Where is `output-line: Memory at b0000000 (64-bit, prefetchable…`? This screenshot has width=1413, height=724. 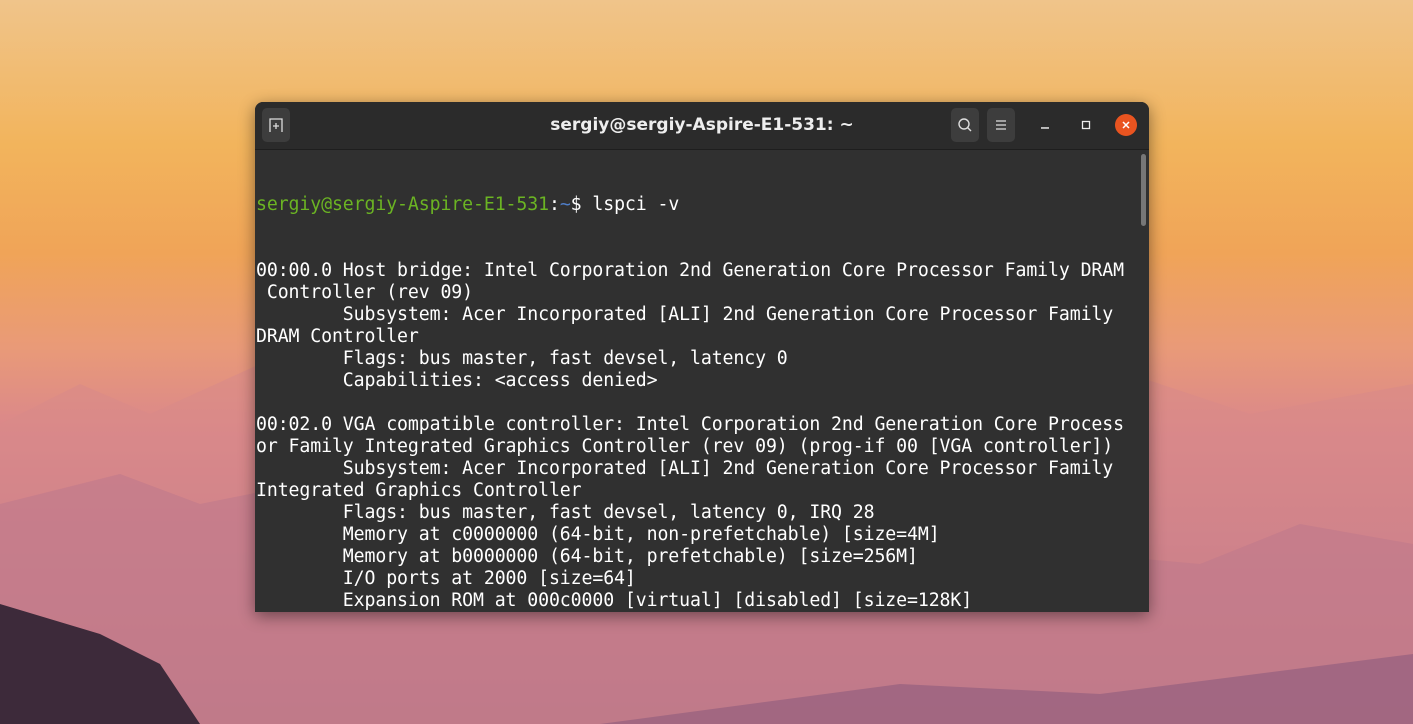
output-line: Memory at b0000000 (64-bit, prefetchable… is located at coordinates (587, 556).